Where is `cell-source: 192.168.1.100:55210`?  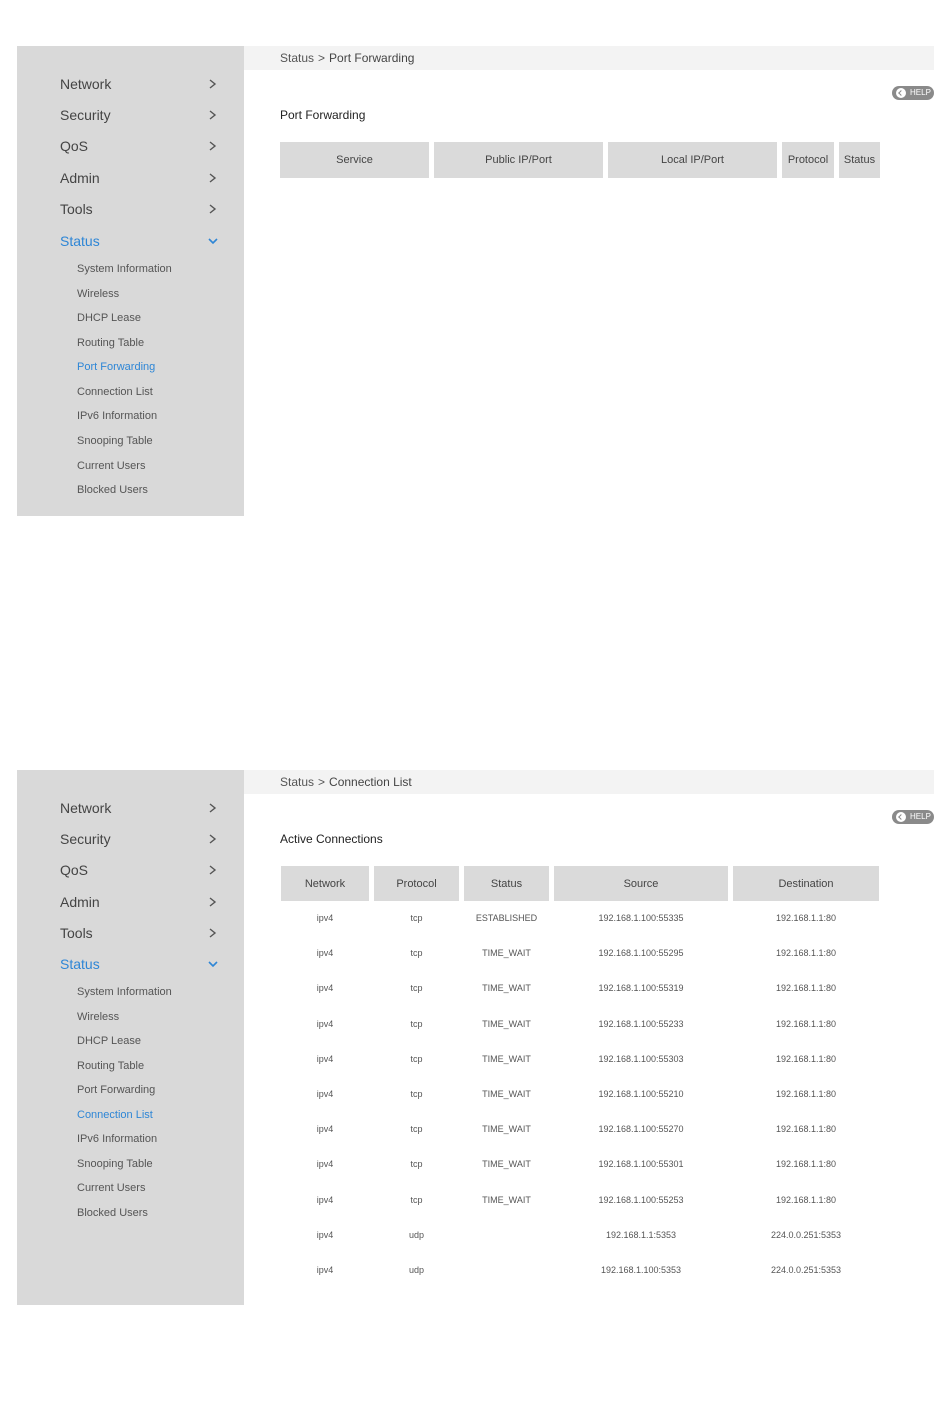 cell-source: 192.168.1.100:55210 is located at coordinates (641, 1094).